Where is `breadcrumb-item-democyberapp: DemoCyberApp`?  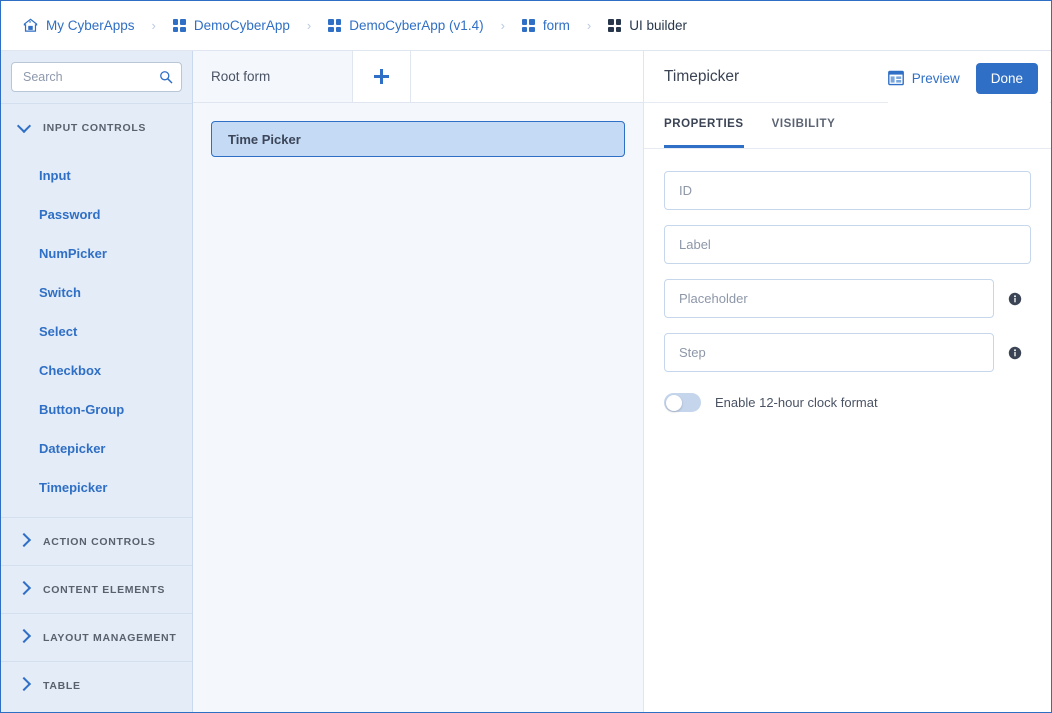
breadcrumb-item-democyberapp: DemoCyberApp is located at coordinates (231, 25).